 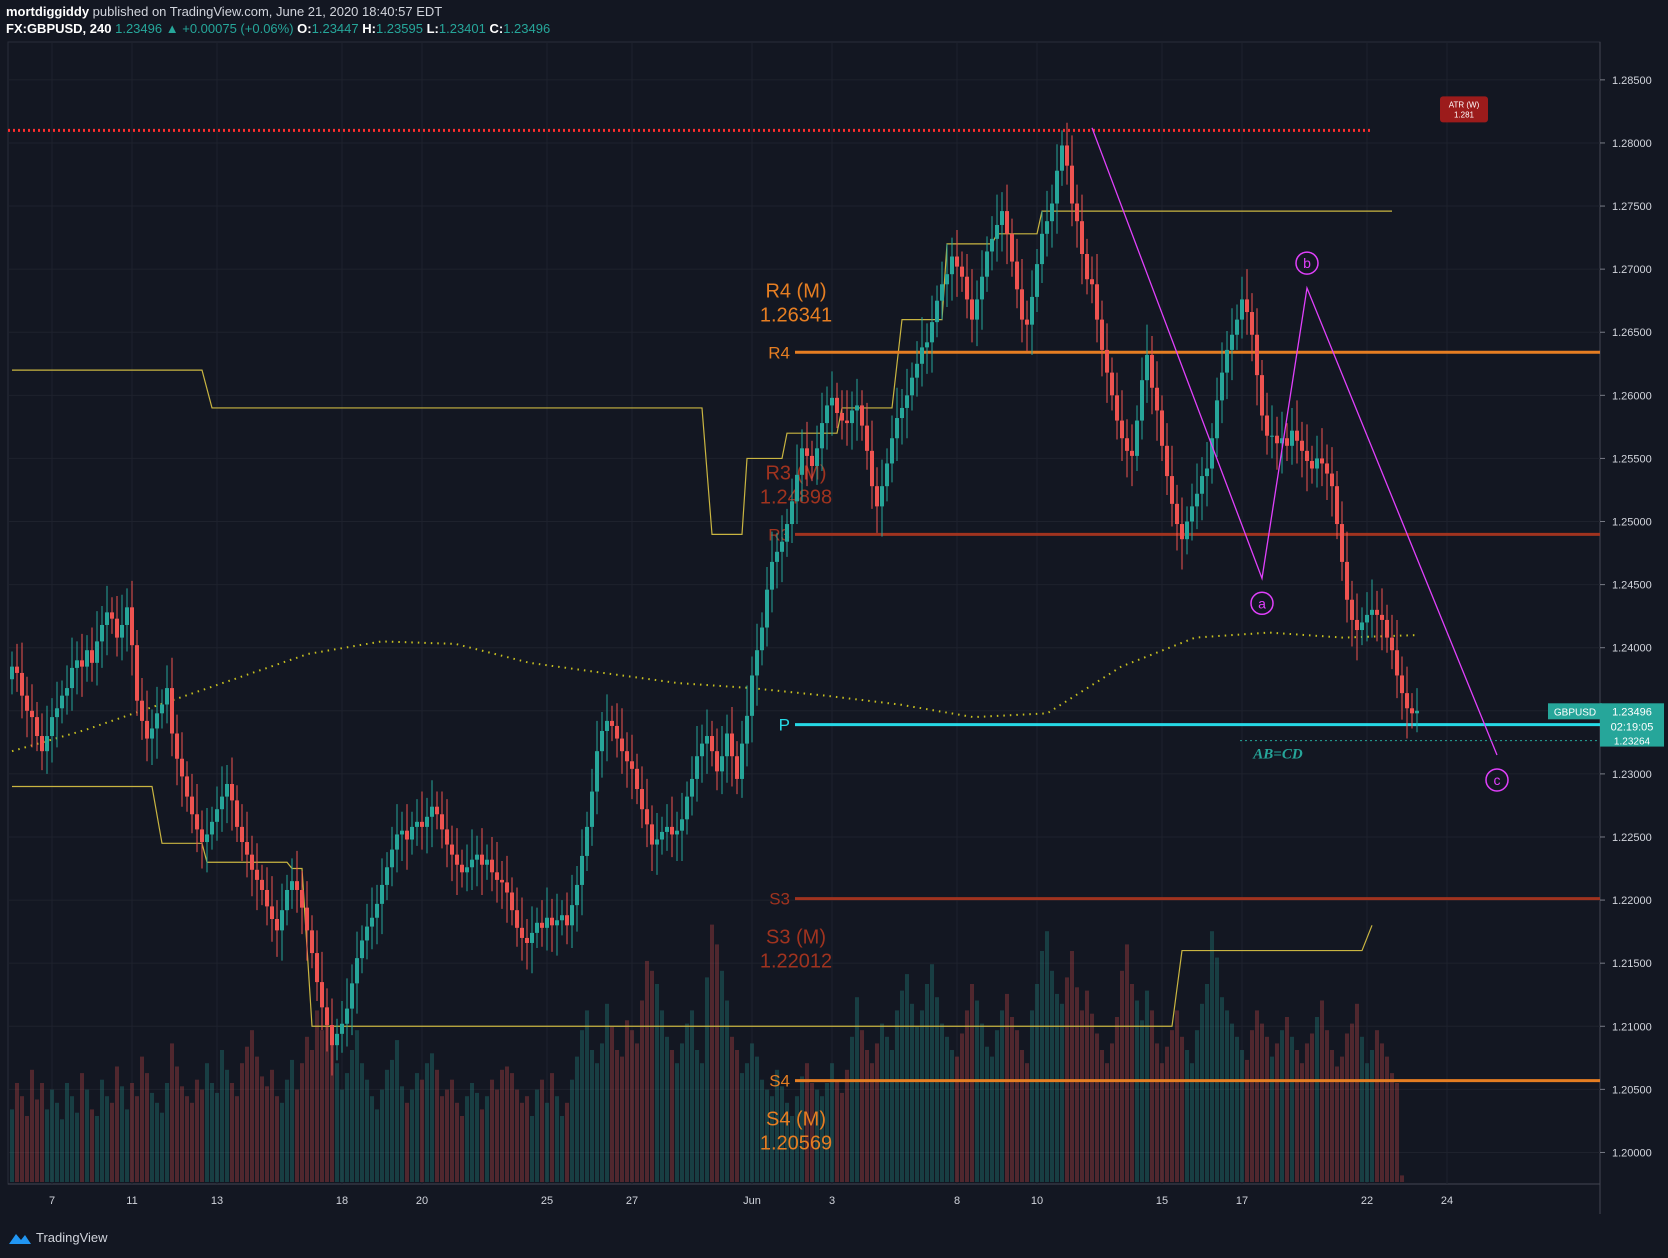 I want to click on y-tick-label: 1.27000, so click(x=1632, y=270).